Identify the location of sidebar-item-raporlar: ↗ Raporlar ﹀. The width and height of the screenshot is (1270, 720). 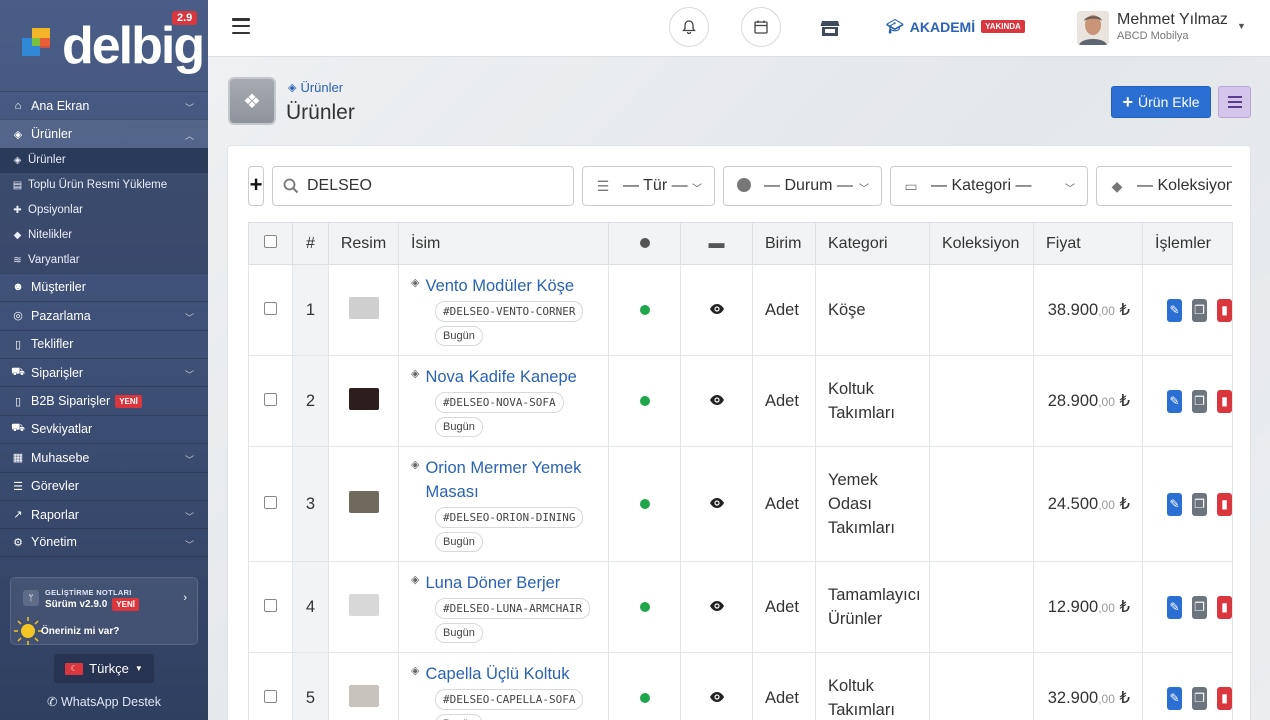
(104, 513).